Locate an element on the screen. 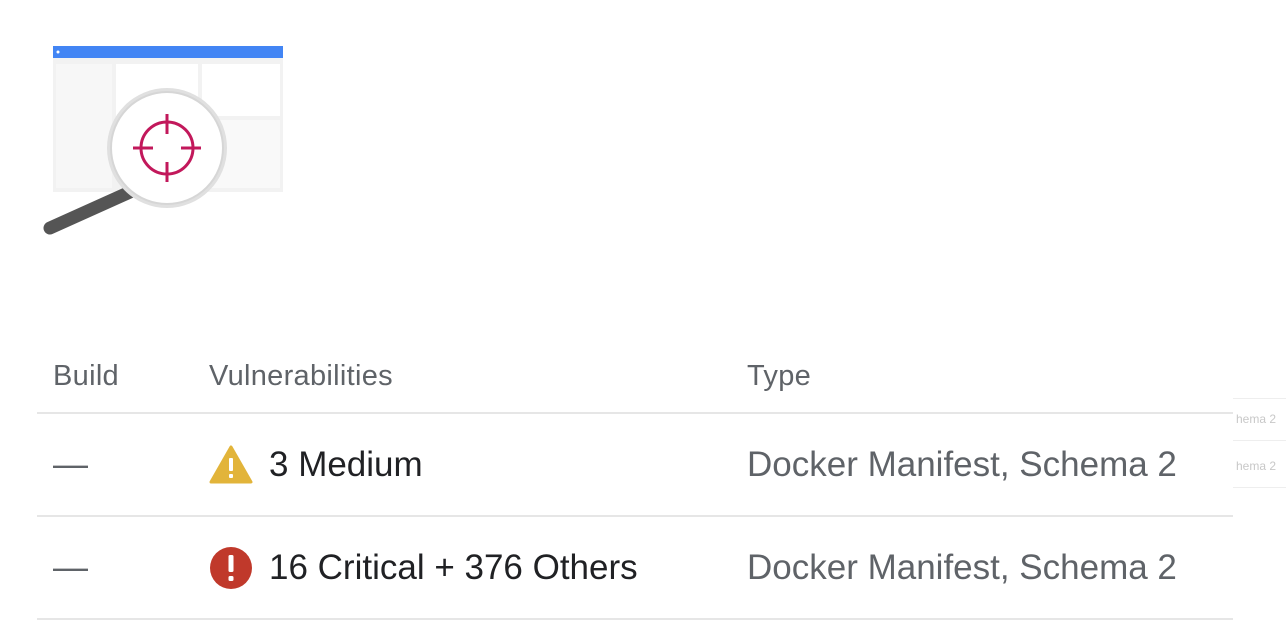 The width and height of the screenshot is (1286, 642). warning-triangle-icon is located at coordinates (231, 464).